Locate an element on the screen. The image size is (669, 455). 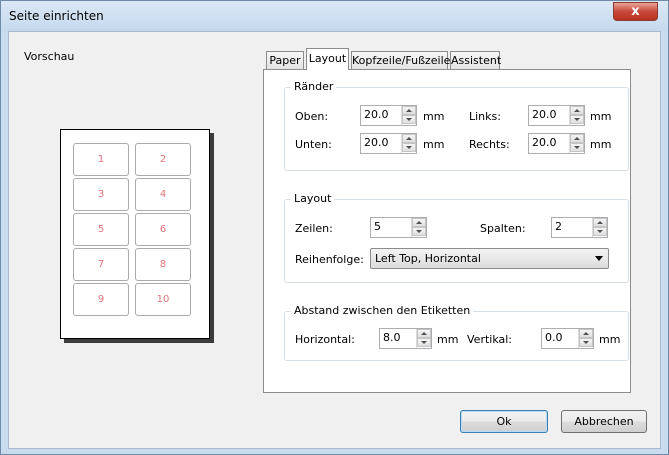
bottom-margin-spinner: 20.0 is located at coordinates (388, 143).